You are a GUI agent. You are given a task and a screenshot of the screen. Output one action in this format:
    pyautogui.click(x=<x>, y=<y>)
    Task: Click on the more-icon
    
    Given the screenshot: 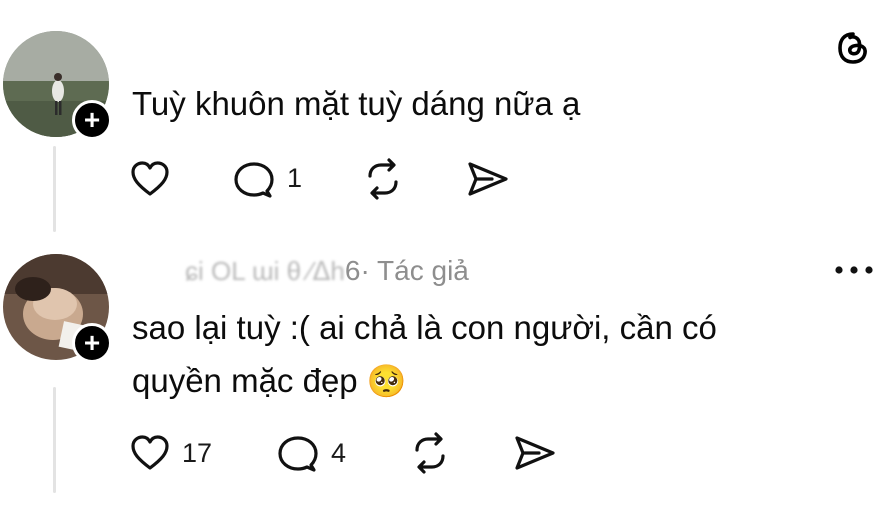 What is the action you would take?
    pyautogui.click(x=855, y=270)
    